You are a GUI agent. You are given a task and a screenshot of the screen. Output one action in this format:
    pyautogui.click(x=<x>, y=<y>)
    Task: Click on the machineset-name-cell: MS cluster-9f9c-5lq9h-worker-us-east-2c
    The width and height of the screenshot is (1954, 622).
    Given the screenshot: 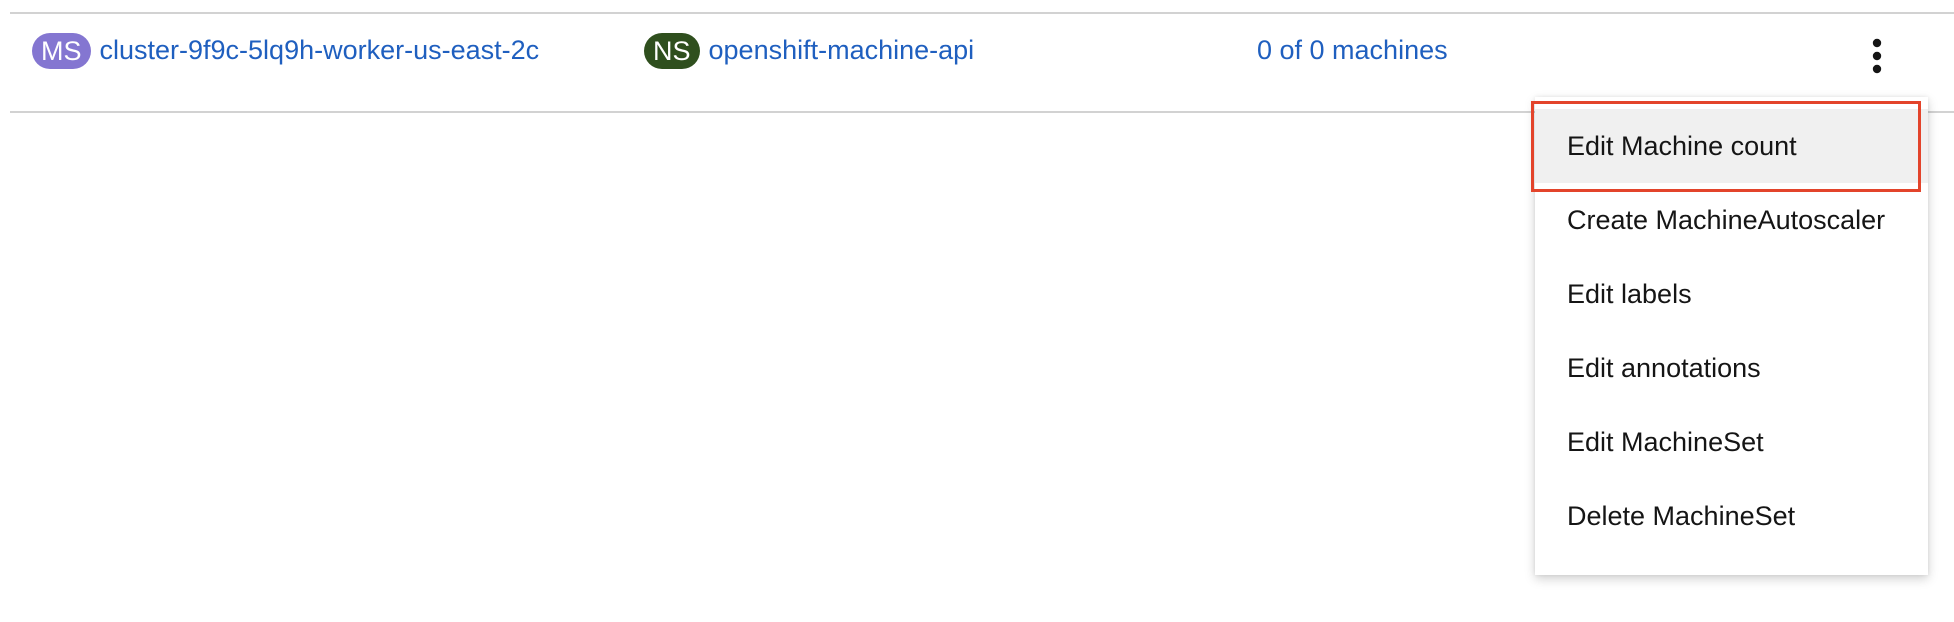 What is the action you would take?
    pyautogui.click(x=285, y=50)
    